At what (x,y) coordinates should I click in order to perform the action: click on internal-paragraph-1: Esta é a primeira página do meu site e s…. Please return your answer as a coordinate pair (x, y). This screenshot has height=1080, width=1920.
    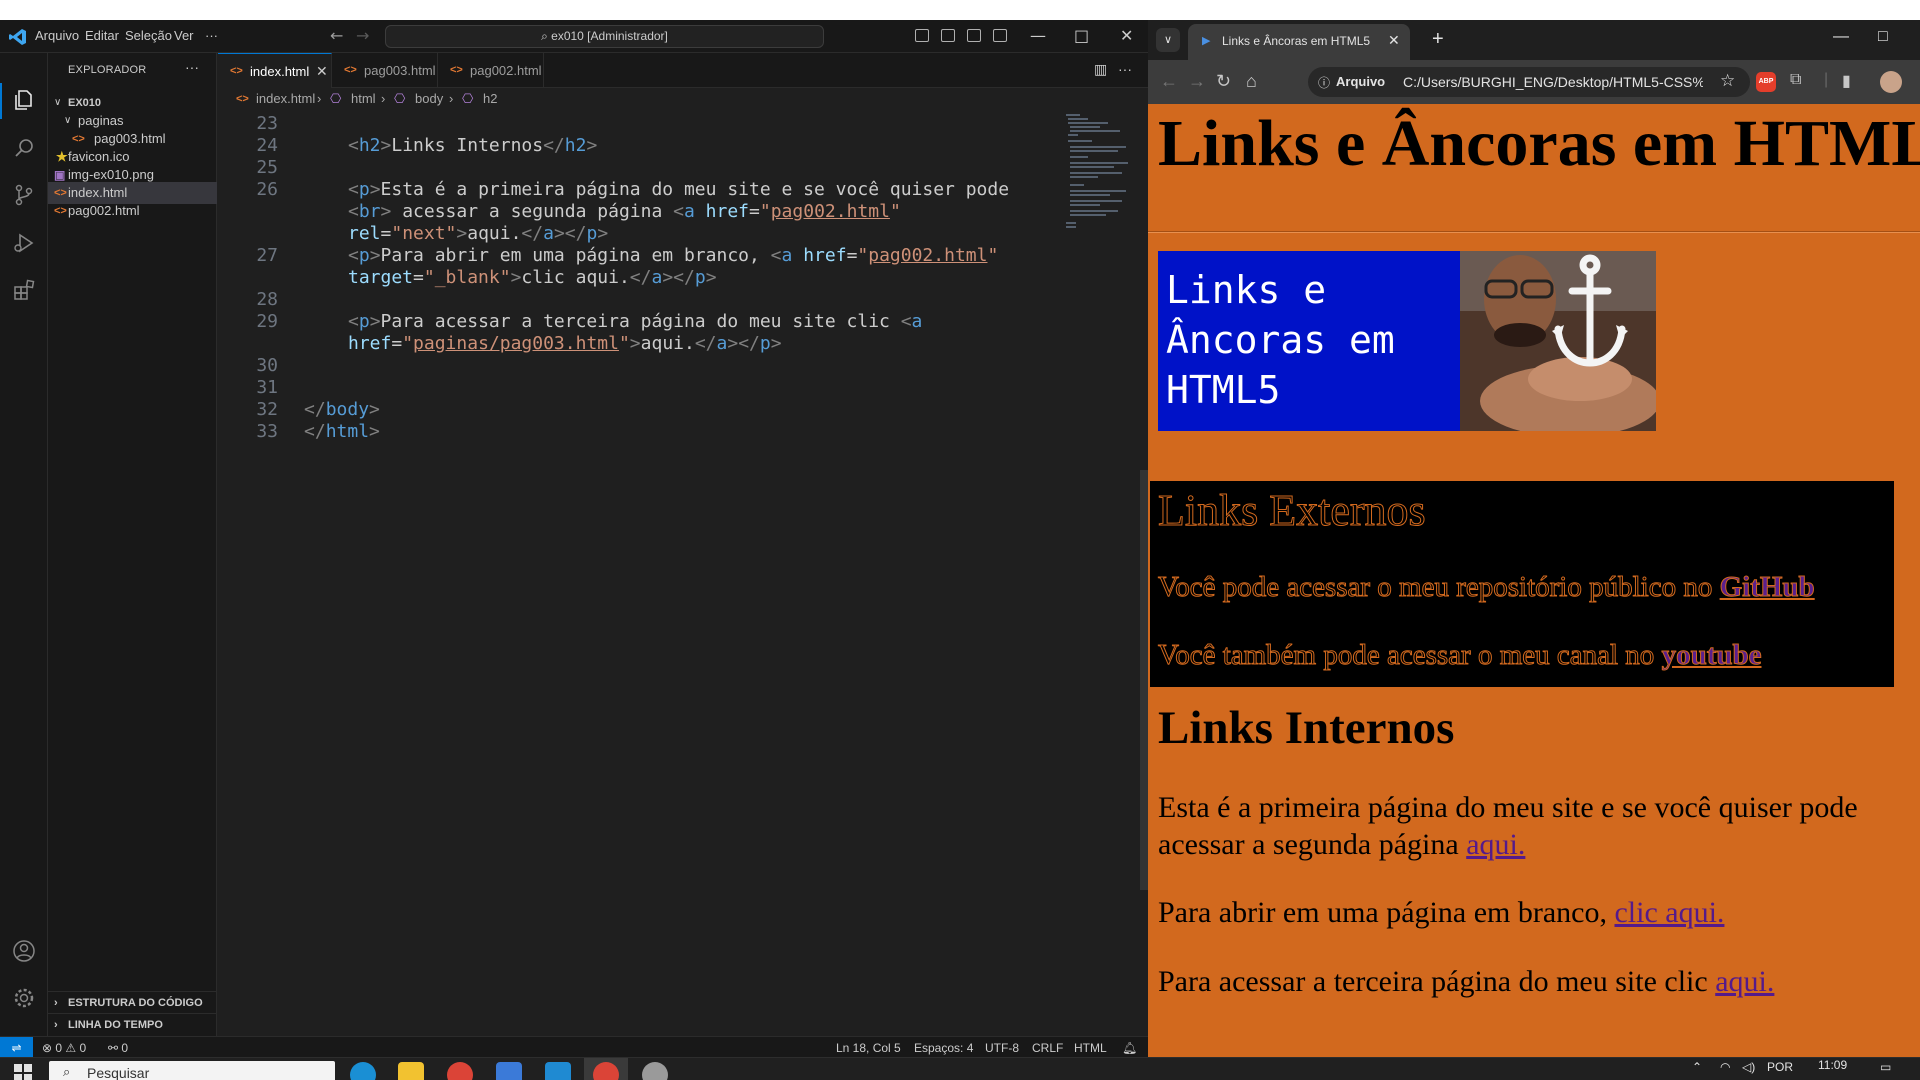
    Looking at the image, I should click on (1508, 826).